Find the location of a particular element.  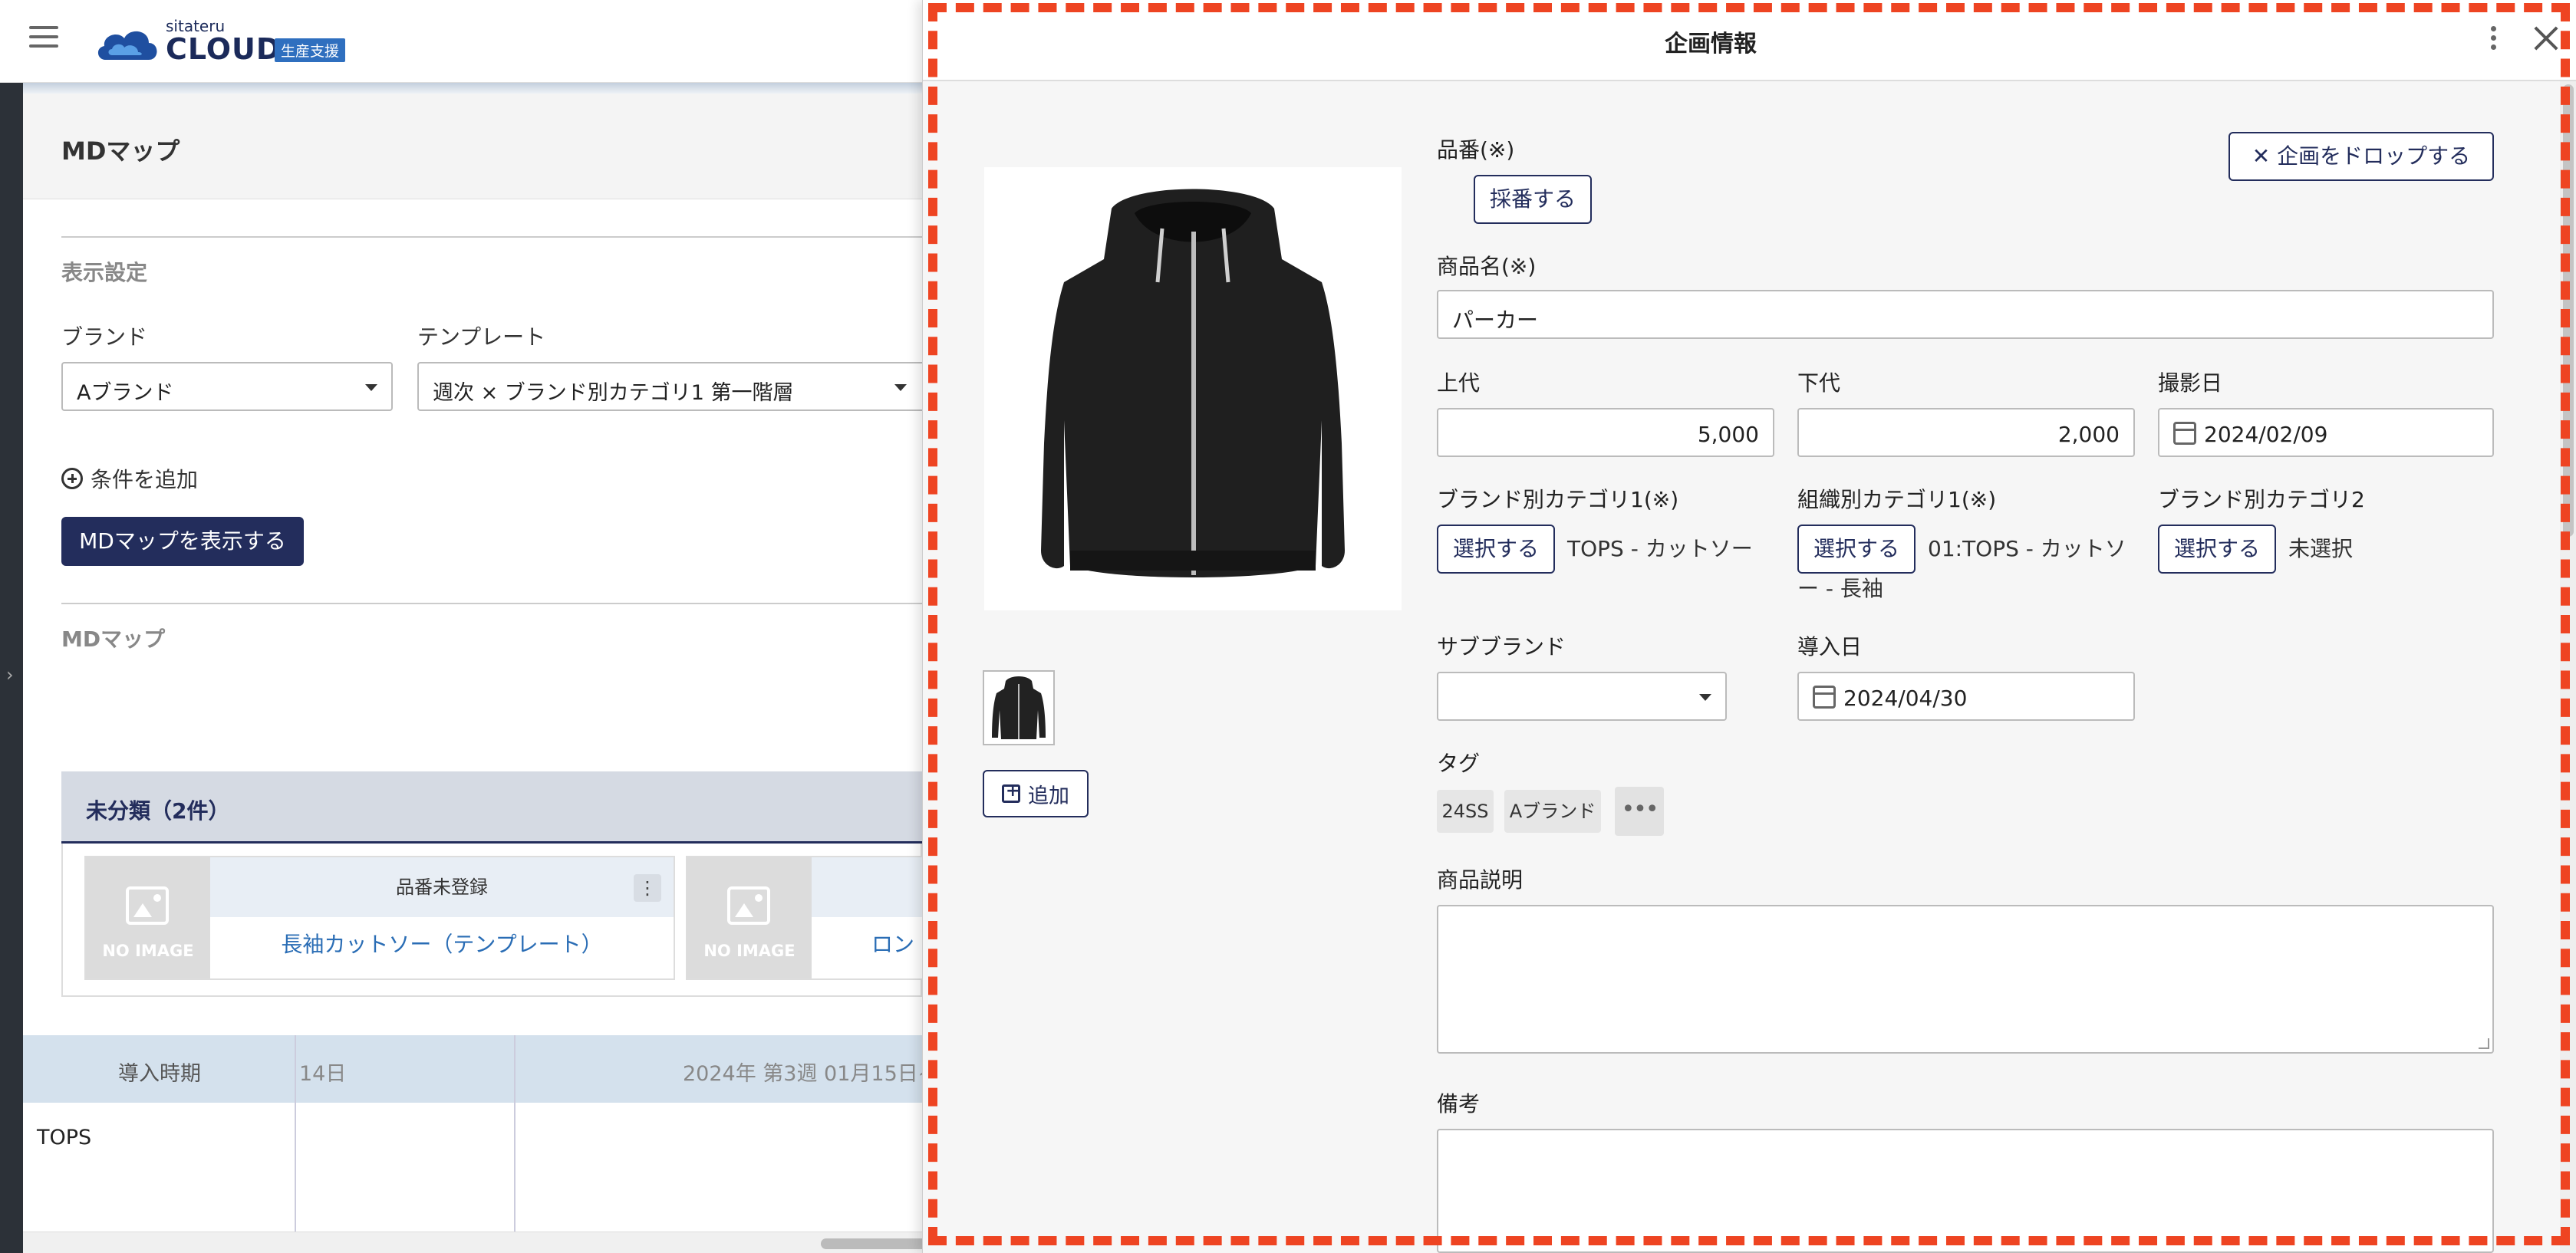

column-divider is located at coordinates (515, 1136).